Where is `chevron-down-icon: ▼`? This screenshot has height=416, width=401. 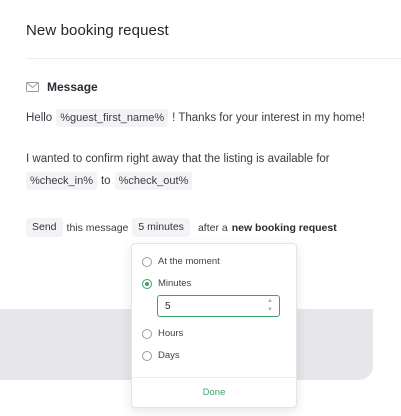
chevron-down-icon: ▼ is located at coordinates (270, 310).